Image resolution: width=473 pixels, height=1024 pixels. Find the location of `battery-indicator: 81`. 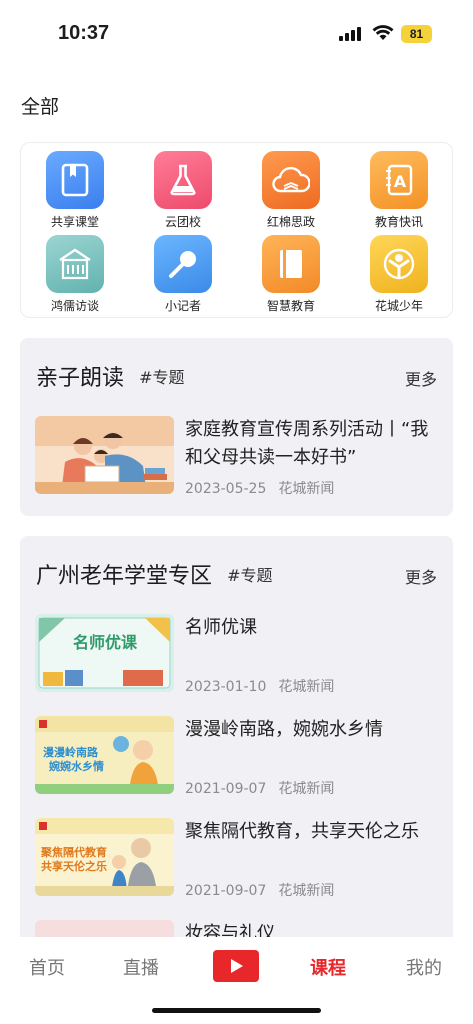

battery-indicator: 81 is located at coordinates (416, 34).